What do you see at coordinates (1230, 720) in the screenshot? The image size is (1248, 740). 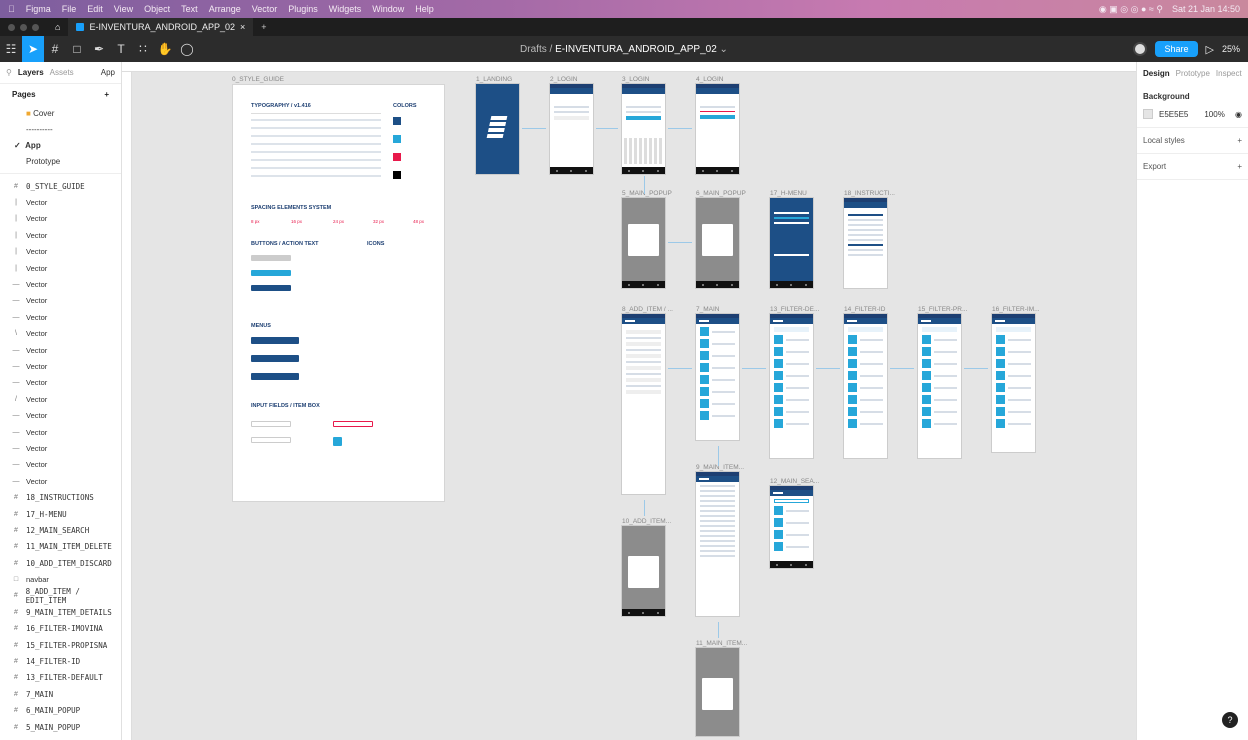 I see `help-button: ?` at bounding box center [1230, 720].